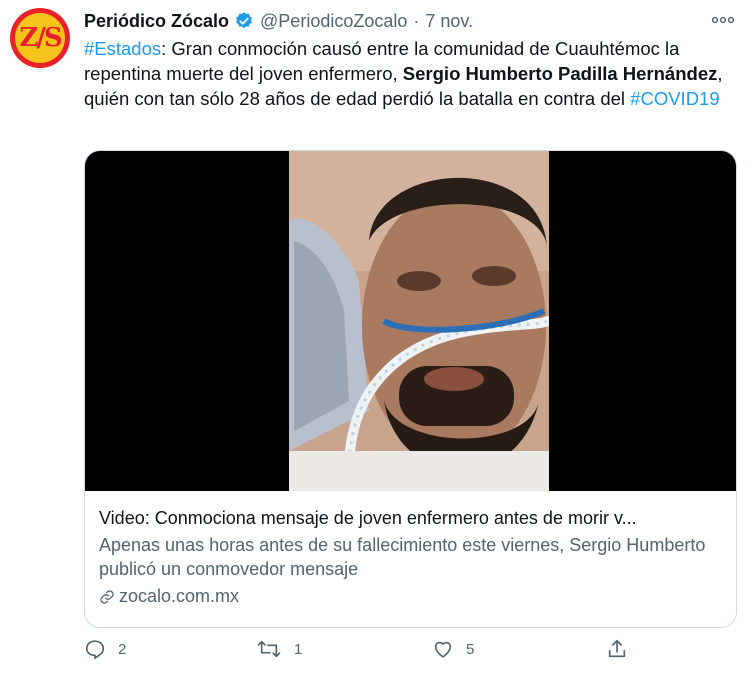 This screenshot has height=673, width=750. I want to click on tweet-date: 7 nov., so click(449, 21).